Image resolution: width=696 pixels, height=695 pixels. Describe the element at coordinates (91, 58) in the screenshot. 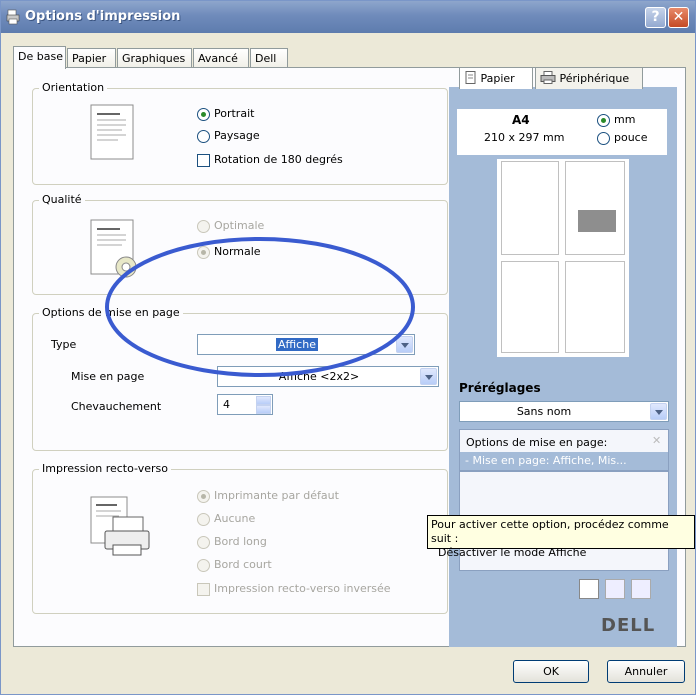

I see `tab-papier: Papier` at that location.